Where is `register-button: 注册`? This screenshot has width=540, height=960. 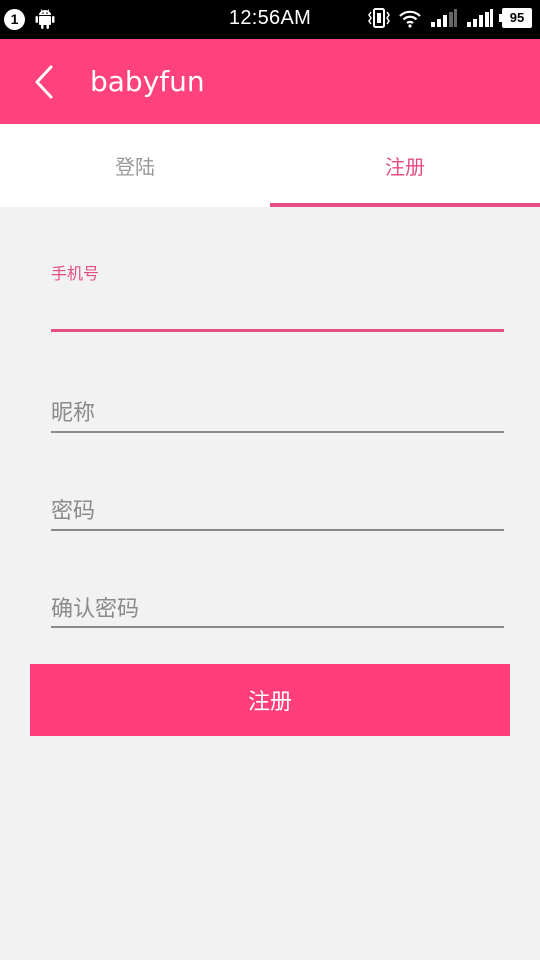
register-button: 注册 is located at coordinates (270, 700).